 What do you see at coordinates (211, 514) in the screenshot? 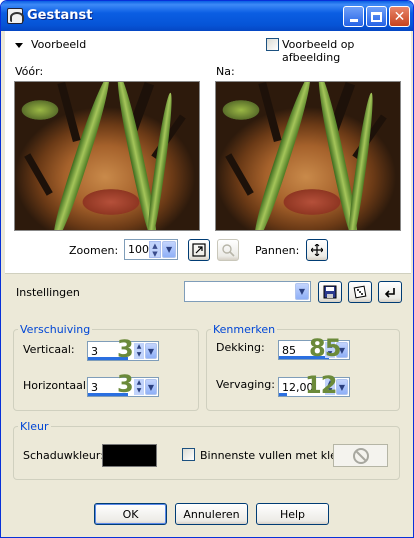
I see `cancel-button: Annuleren` at bounding box center [211, 514].